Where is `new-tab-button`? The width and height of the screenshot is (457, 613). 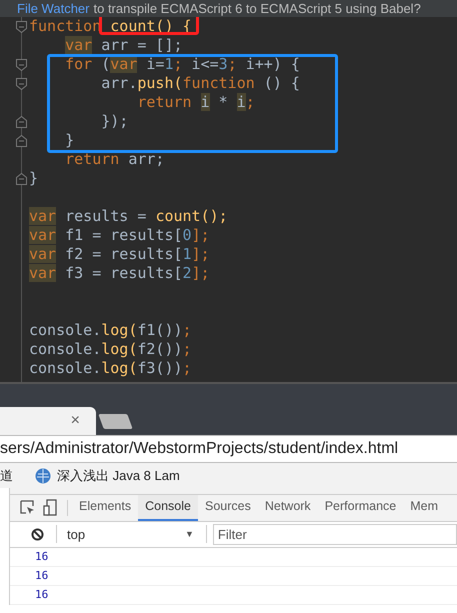
new-tab-button is located at coordinates (115, 421).